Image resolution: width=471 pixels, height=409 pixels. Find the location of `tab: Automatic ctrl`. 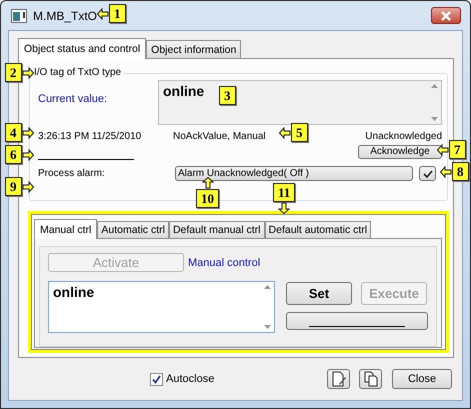

tab: Automatic ctrl is located at coordinates (133, 229).